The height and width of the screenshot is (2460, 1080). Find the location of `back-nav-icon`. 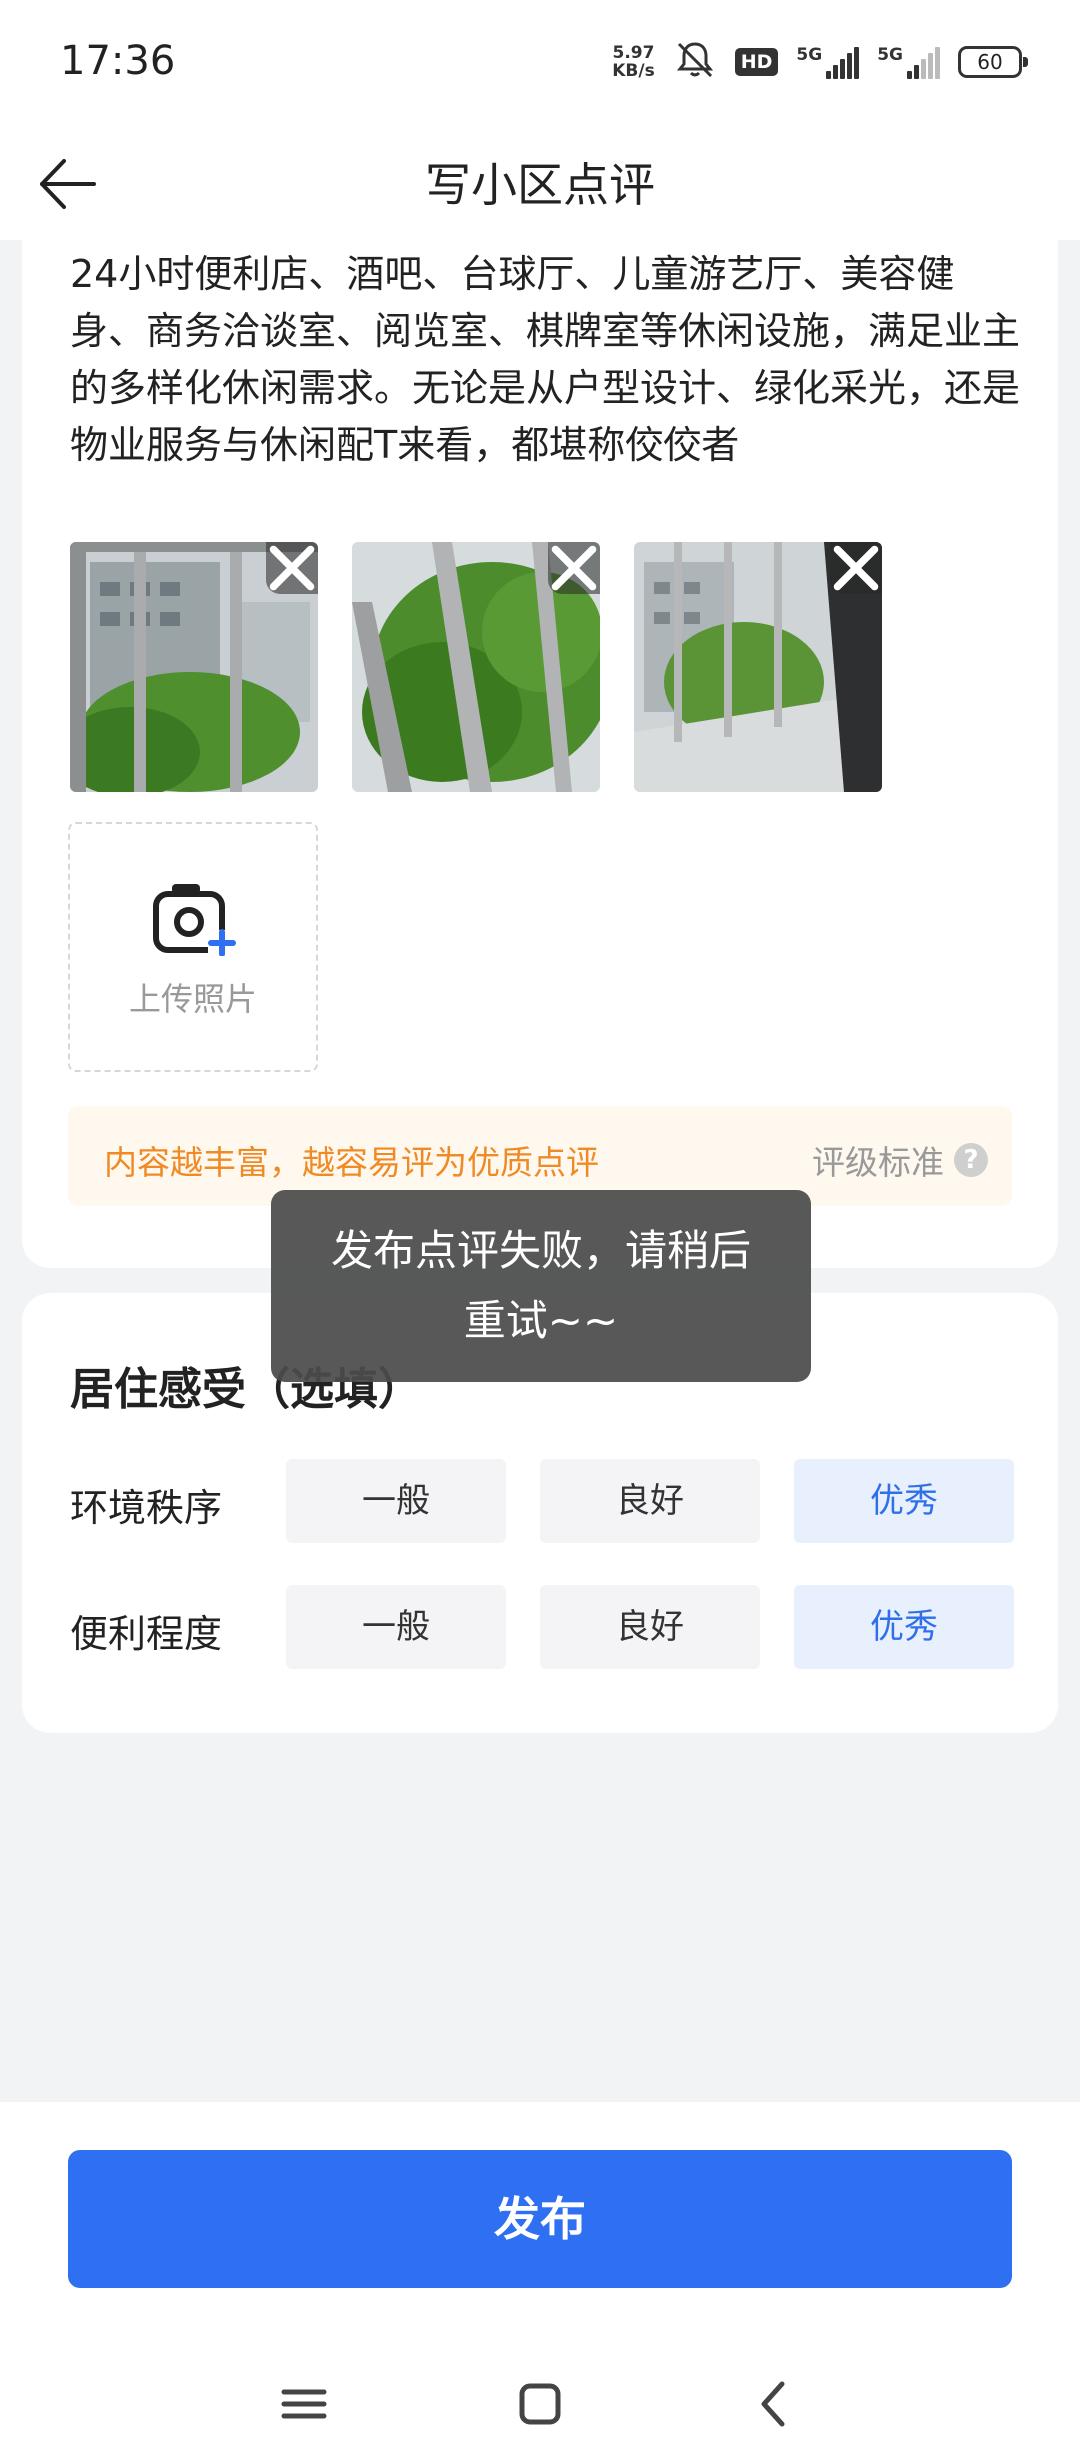

back-nav-icon is located at coordinates (774, 2404).